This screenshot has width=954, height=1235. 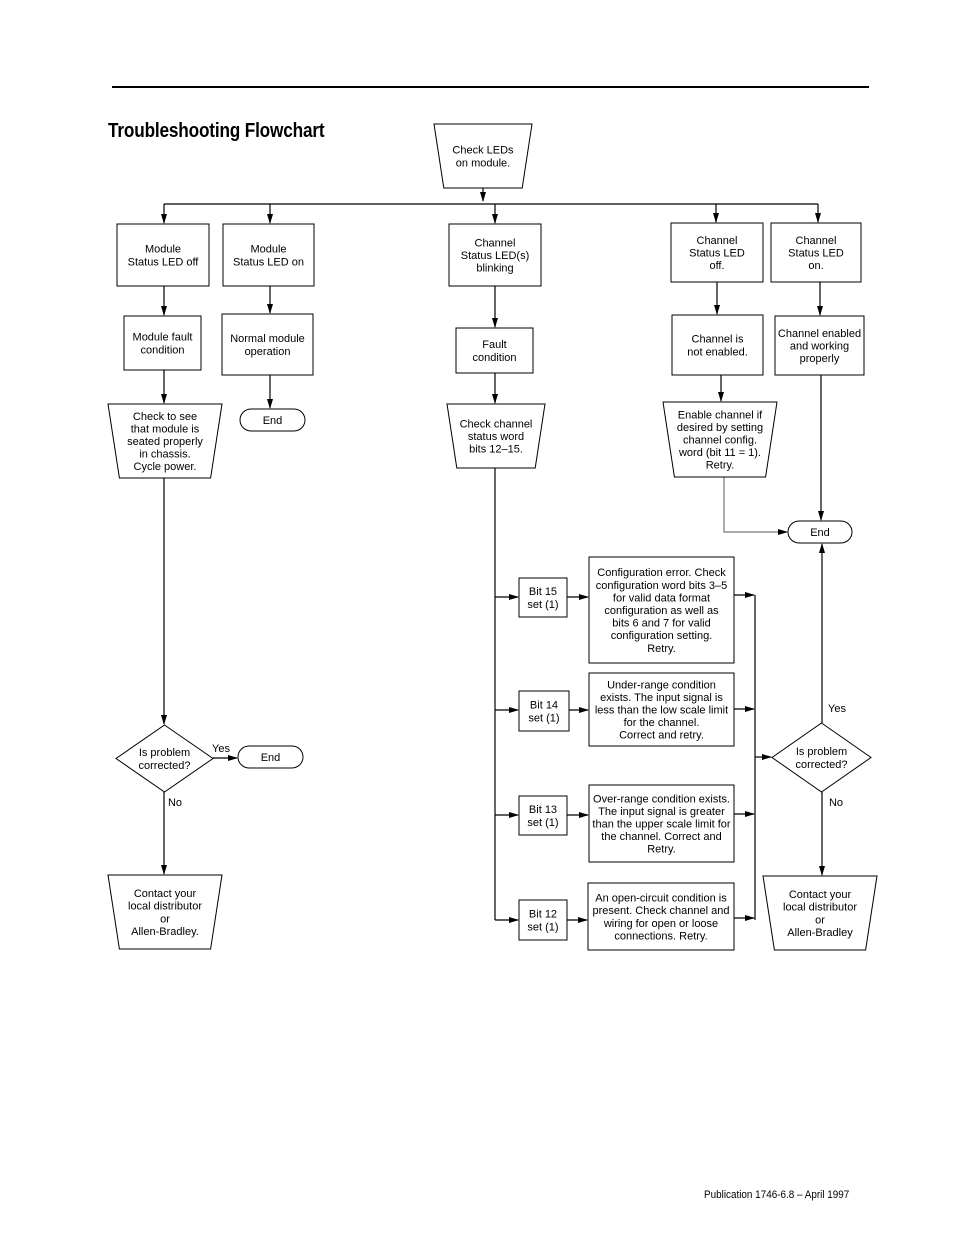 What do you see at coordinates (267, 339) in the screenshot?
I see `node-label-line: Normal module` at bounding box center [267, 339].